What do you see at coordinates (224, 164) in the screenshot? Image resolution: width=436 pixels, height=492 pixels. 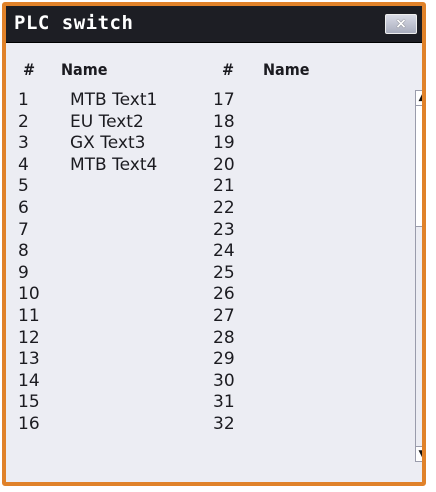 I see `plc-number: 20` at bounding box center [224, 164].